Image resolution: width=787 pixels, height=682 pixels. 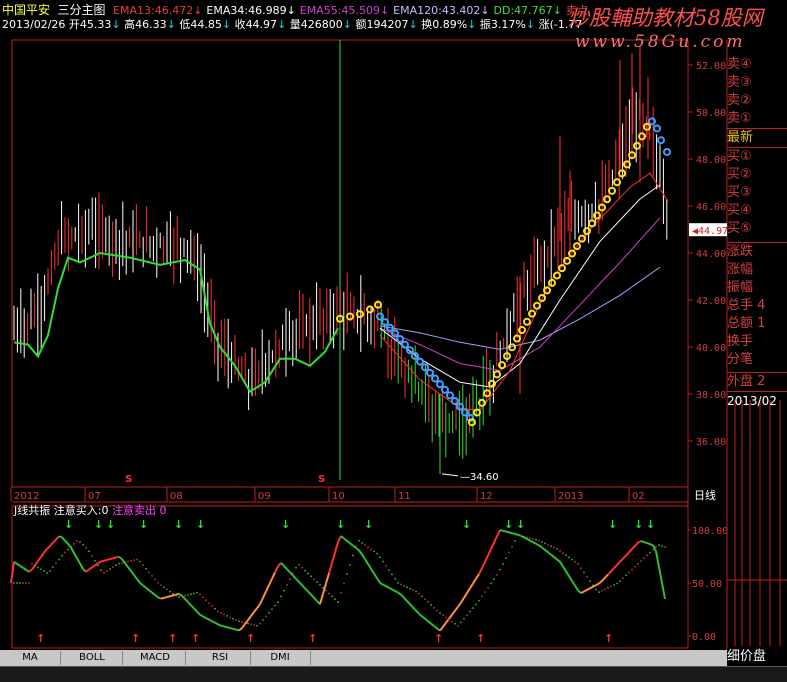 What do you see at coordinates (338, 496) in the screenshot?
I see `date-label: 10` at bounding box center [338, 496].